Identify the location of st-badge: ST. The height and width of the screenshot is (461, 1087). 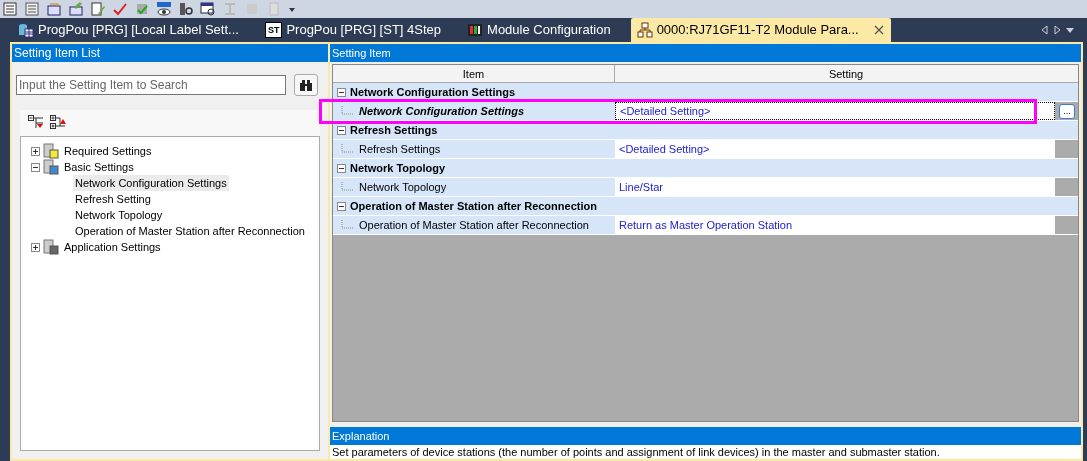
(273, 30).